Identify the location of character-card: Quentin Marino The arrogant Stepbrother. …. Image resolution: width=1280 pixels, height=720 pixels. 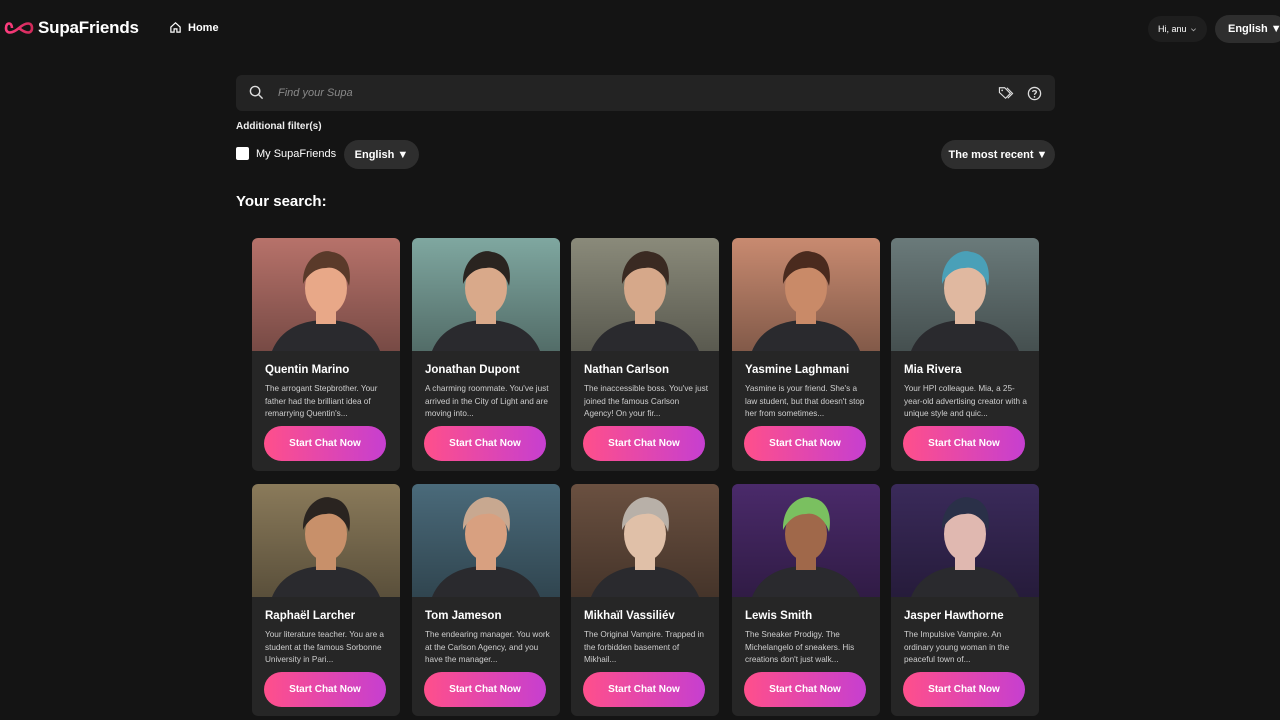
(326, 354).